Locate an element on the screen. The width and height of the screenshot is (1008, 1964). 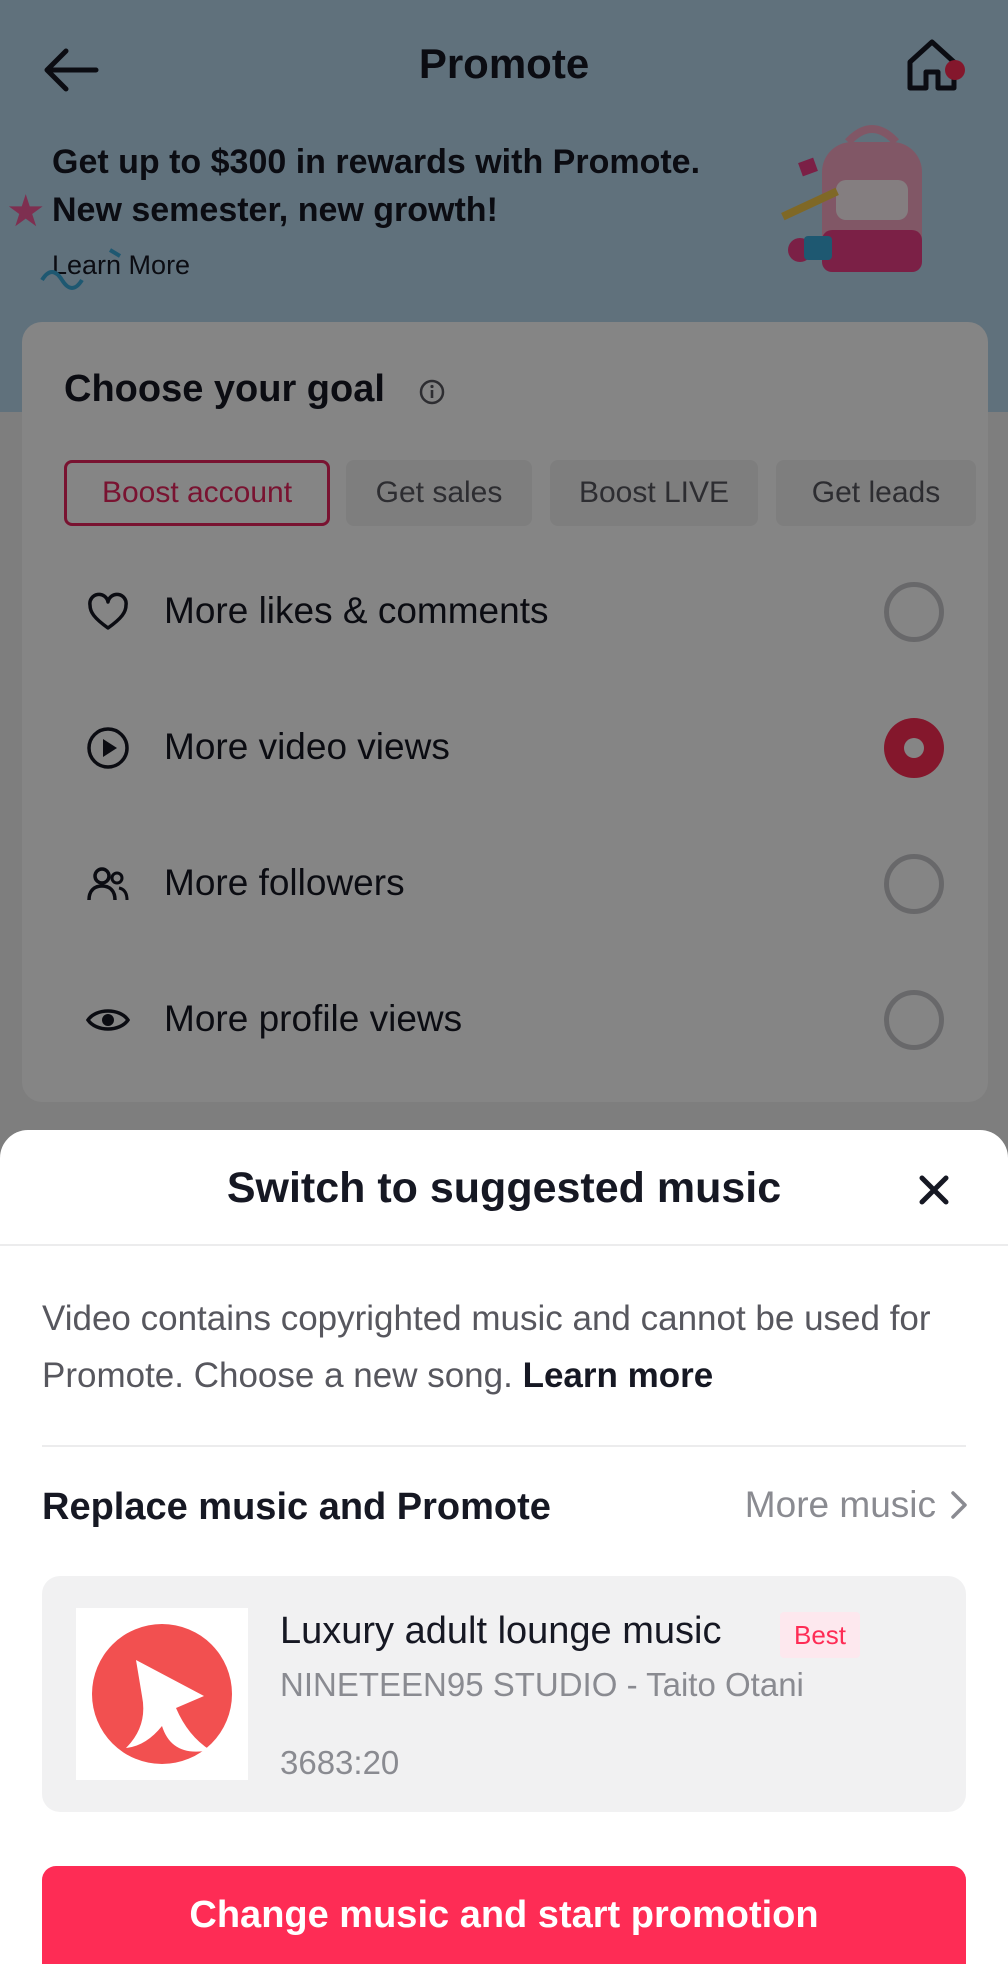
best-badge: Best is located at coordinates (820, 1635).